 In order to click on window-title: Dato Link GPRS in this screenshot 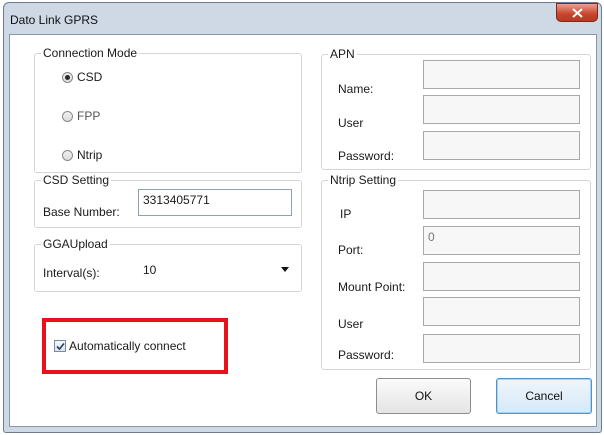, I will do `click(54, 20)`.